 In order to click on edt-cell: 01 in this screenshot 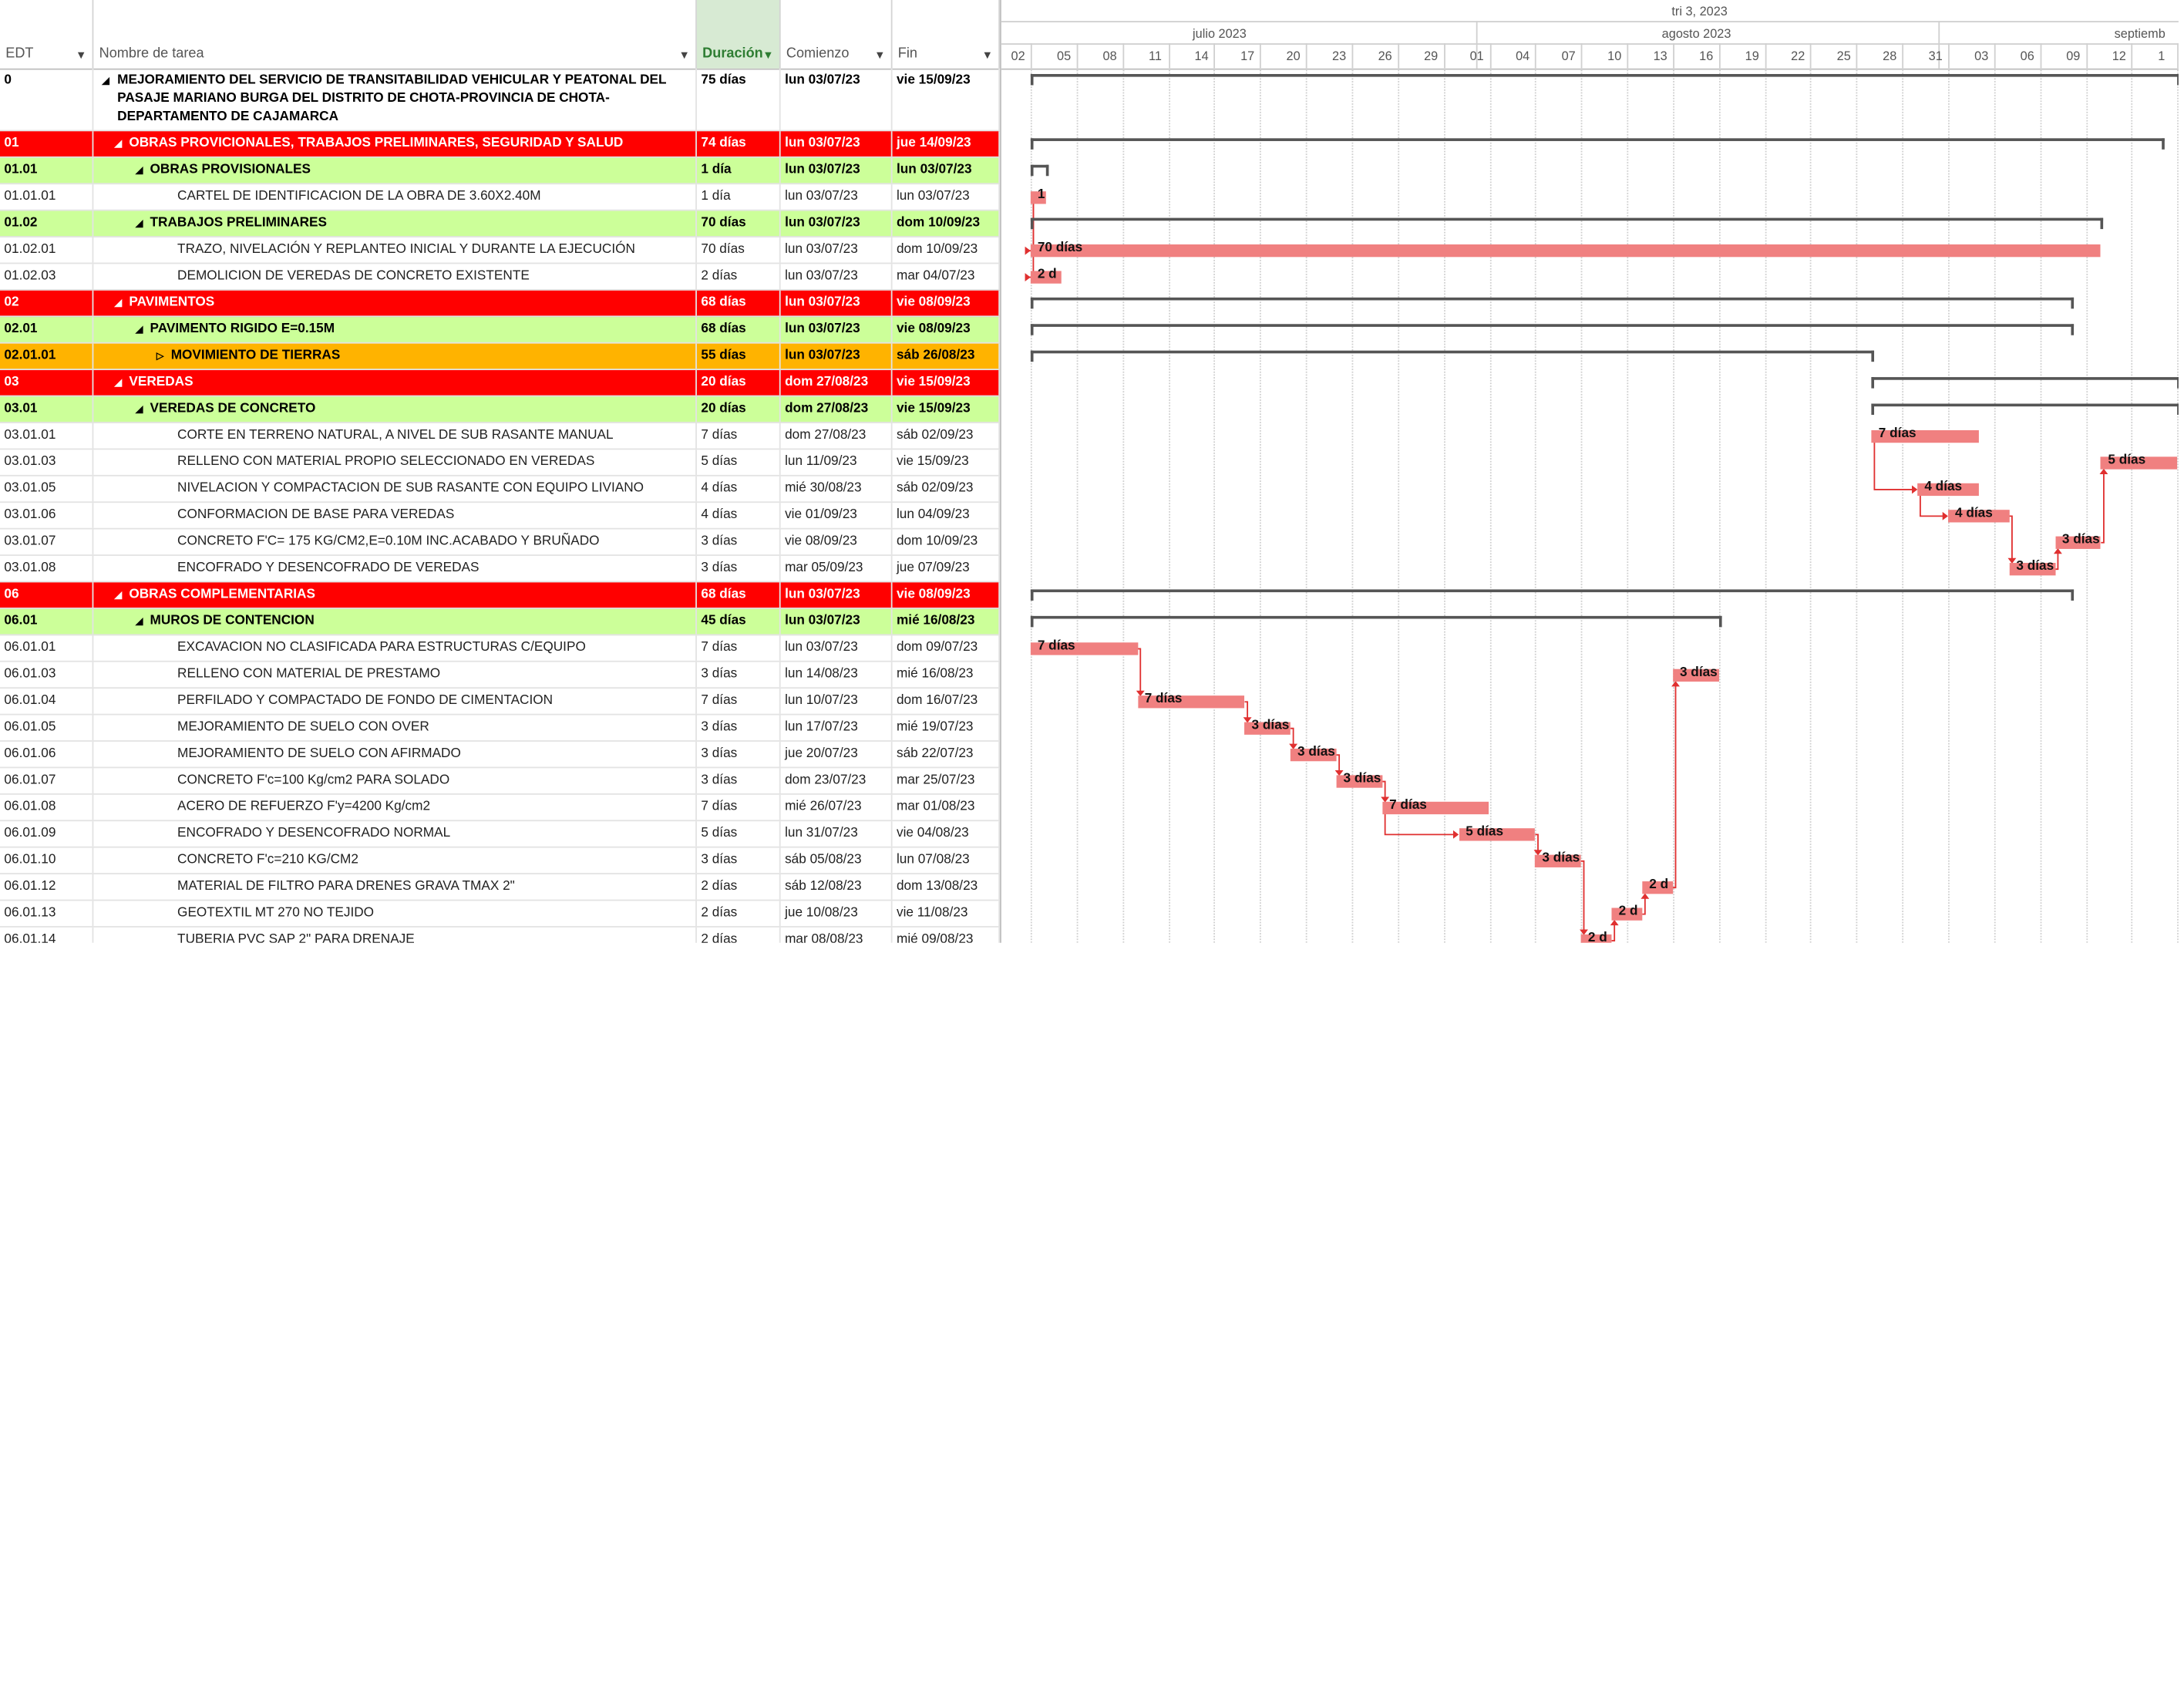, I will do `click(47, 144)`.